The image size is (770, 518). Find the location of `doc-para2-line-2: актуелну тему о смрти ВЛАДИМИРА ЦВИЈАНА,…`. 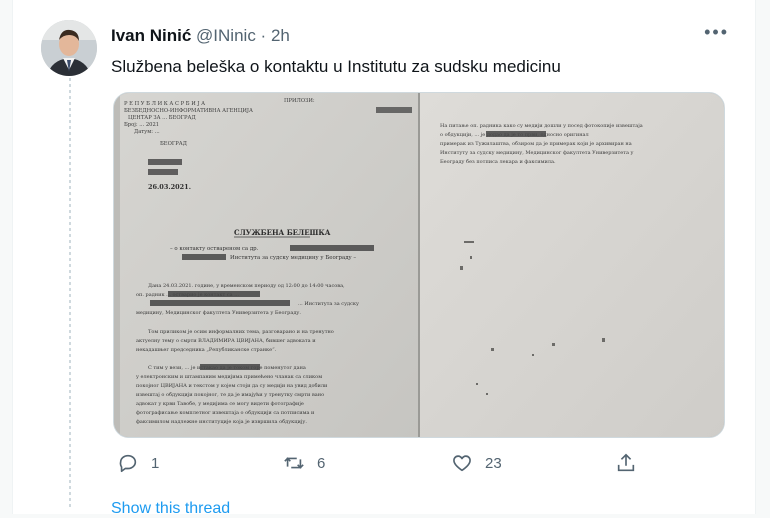

doc-para2-line-2: актуелну тему о смрти ВЛАДИМИРА ЦВИЈАНА,… is located at coordinates (226, 340).